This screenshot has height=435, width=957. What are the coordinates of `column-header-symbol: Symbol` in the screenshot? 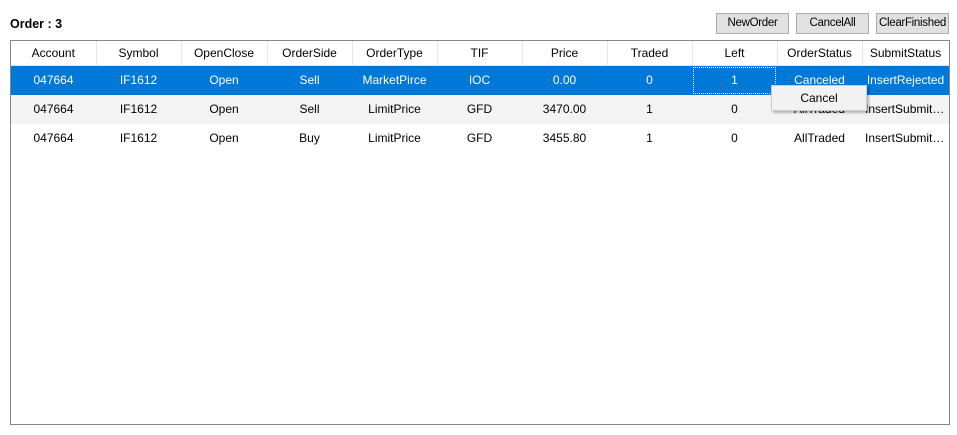 It's located at (139, 53).